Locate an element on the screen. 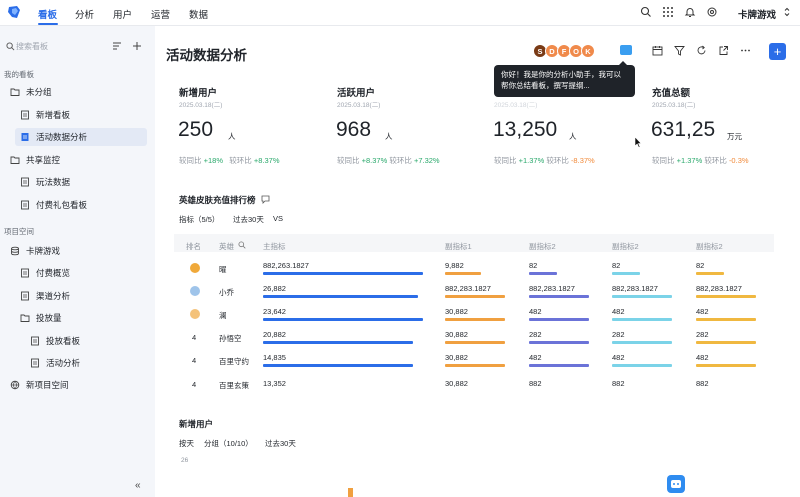  sub-metric-2-value: 882,283.1827 is located at coordinates (552, 288).